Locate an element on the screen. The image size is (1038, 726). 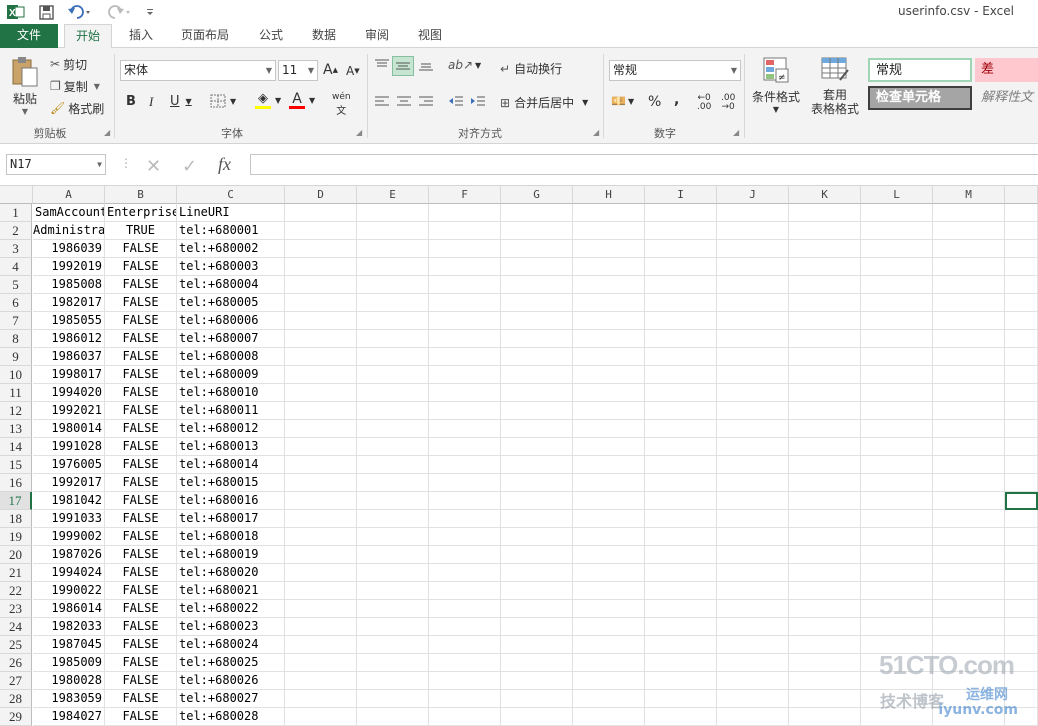
cell-n9 is located at coordinates (1021, 357).